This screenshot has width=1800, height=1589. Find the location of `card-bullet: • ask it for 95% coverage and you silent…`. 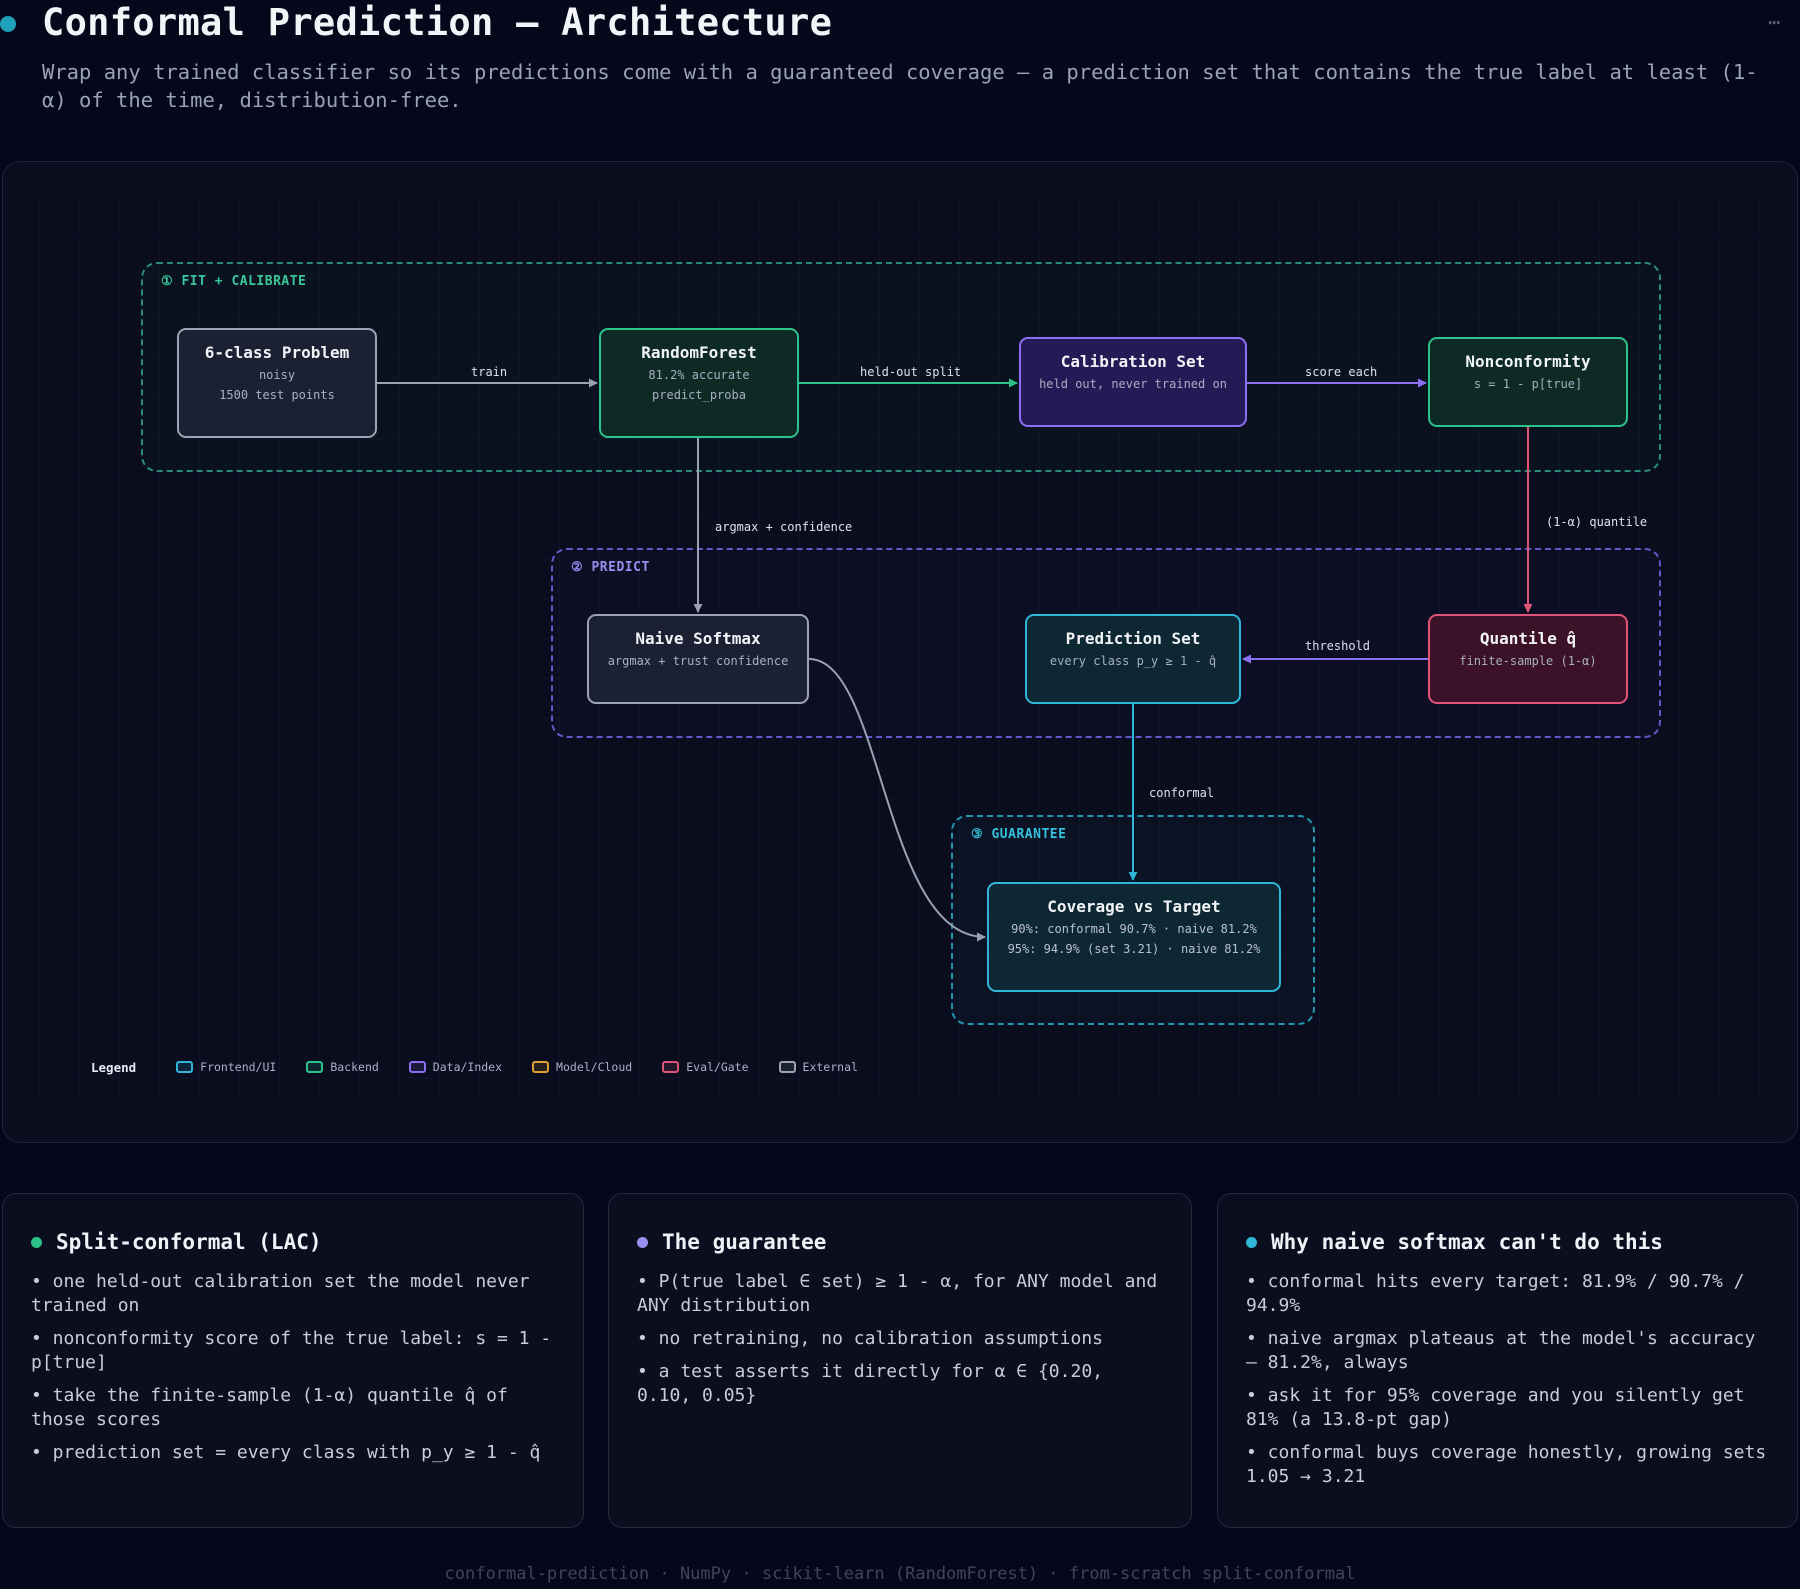

card-bullet: • ask it for 95% coverage and you silent… is located at coordinates (1495, 1407).